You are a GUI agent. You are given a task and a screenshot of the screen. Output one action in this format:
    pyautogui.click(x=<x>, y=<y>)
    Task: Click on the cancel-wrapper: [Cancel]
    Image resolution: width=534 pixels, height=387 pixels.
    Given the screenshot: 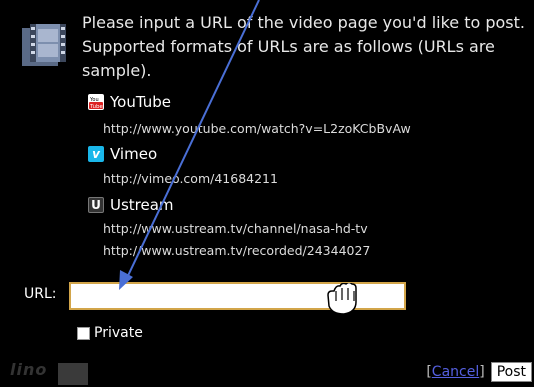 What is the action you would take?
    pyautogui.click(x=455, y=372)
    